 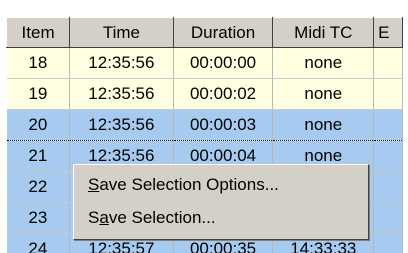 I want to click on column-header-truncated: E, so click(x=388, y=32).